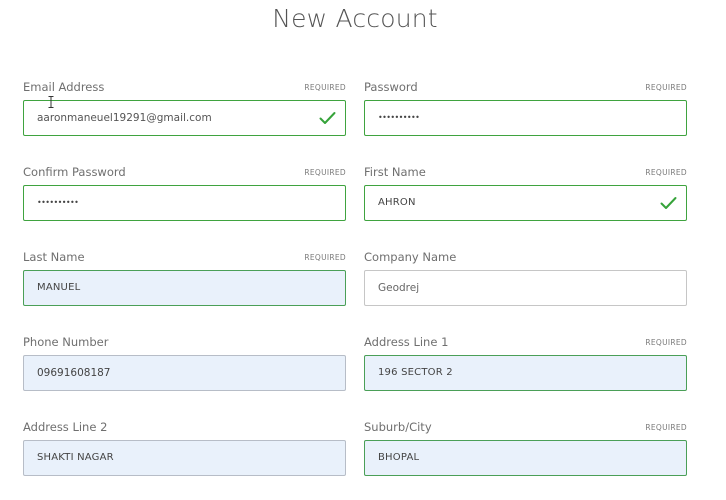 The height and width of the screenshot is (500, 726). Describe the element at coordinates (59, 287) in the screenshot. I see `last-name-value: MANUEL` at that location.